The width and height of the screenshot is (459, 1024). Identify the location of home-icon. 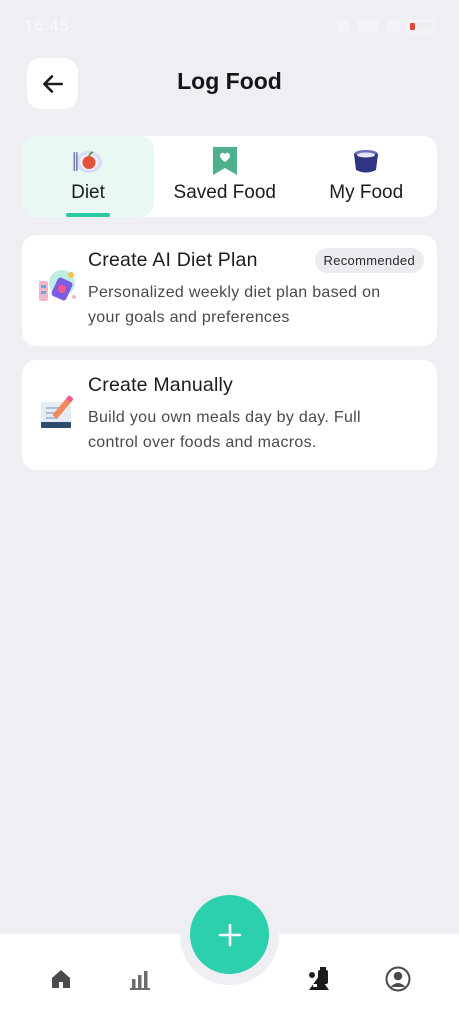
(61, 979).